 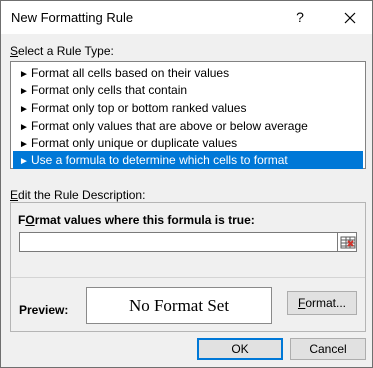 I want to click on preview-label: Preview:, so click(x=44, y=310).